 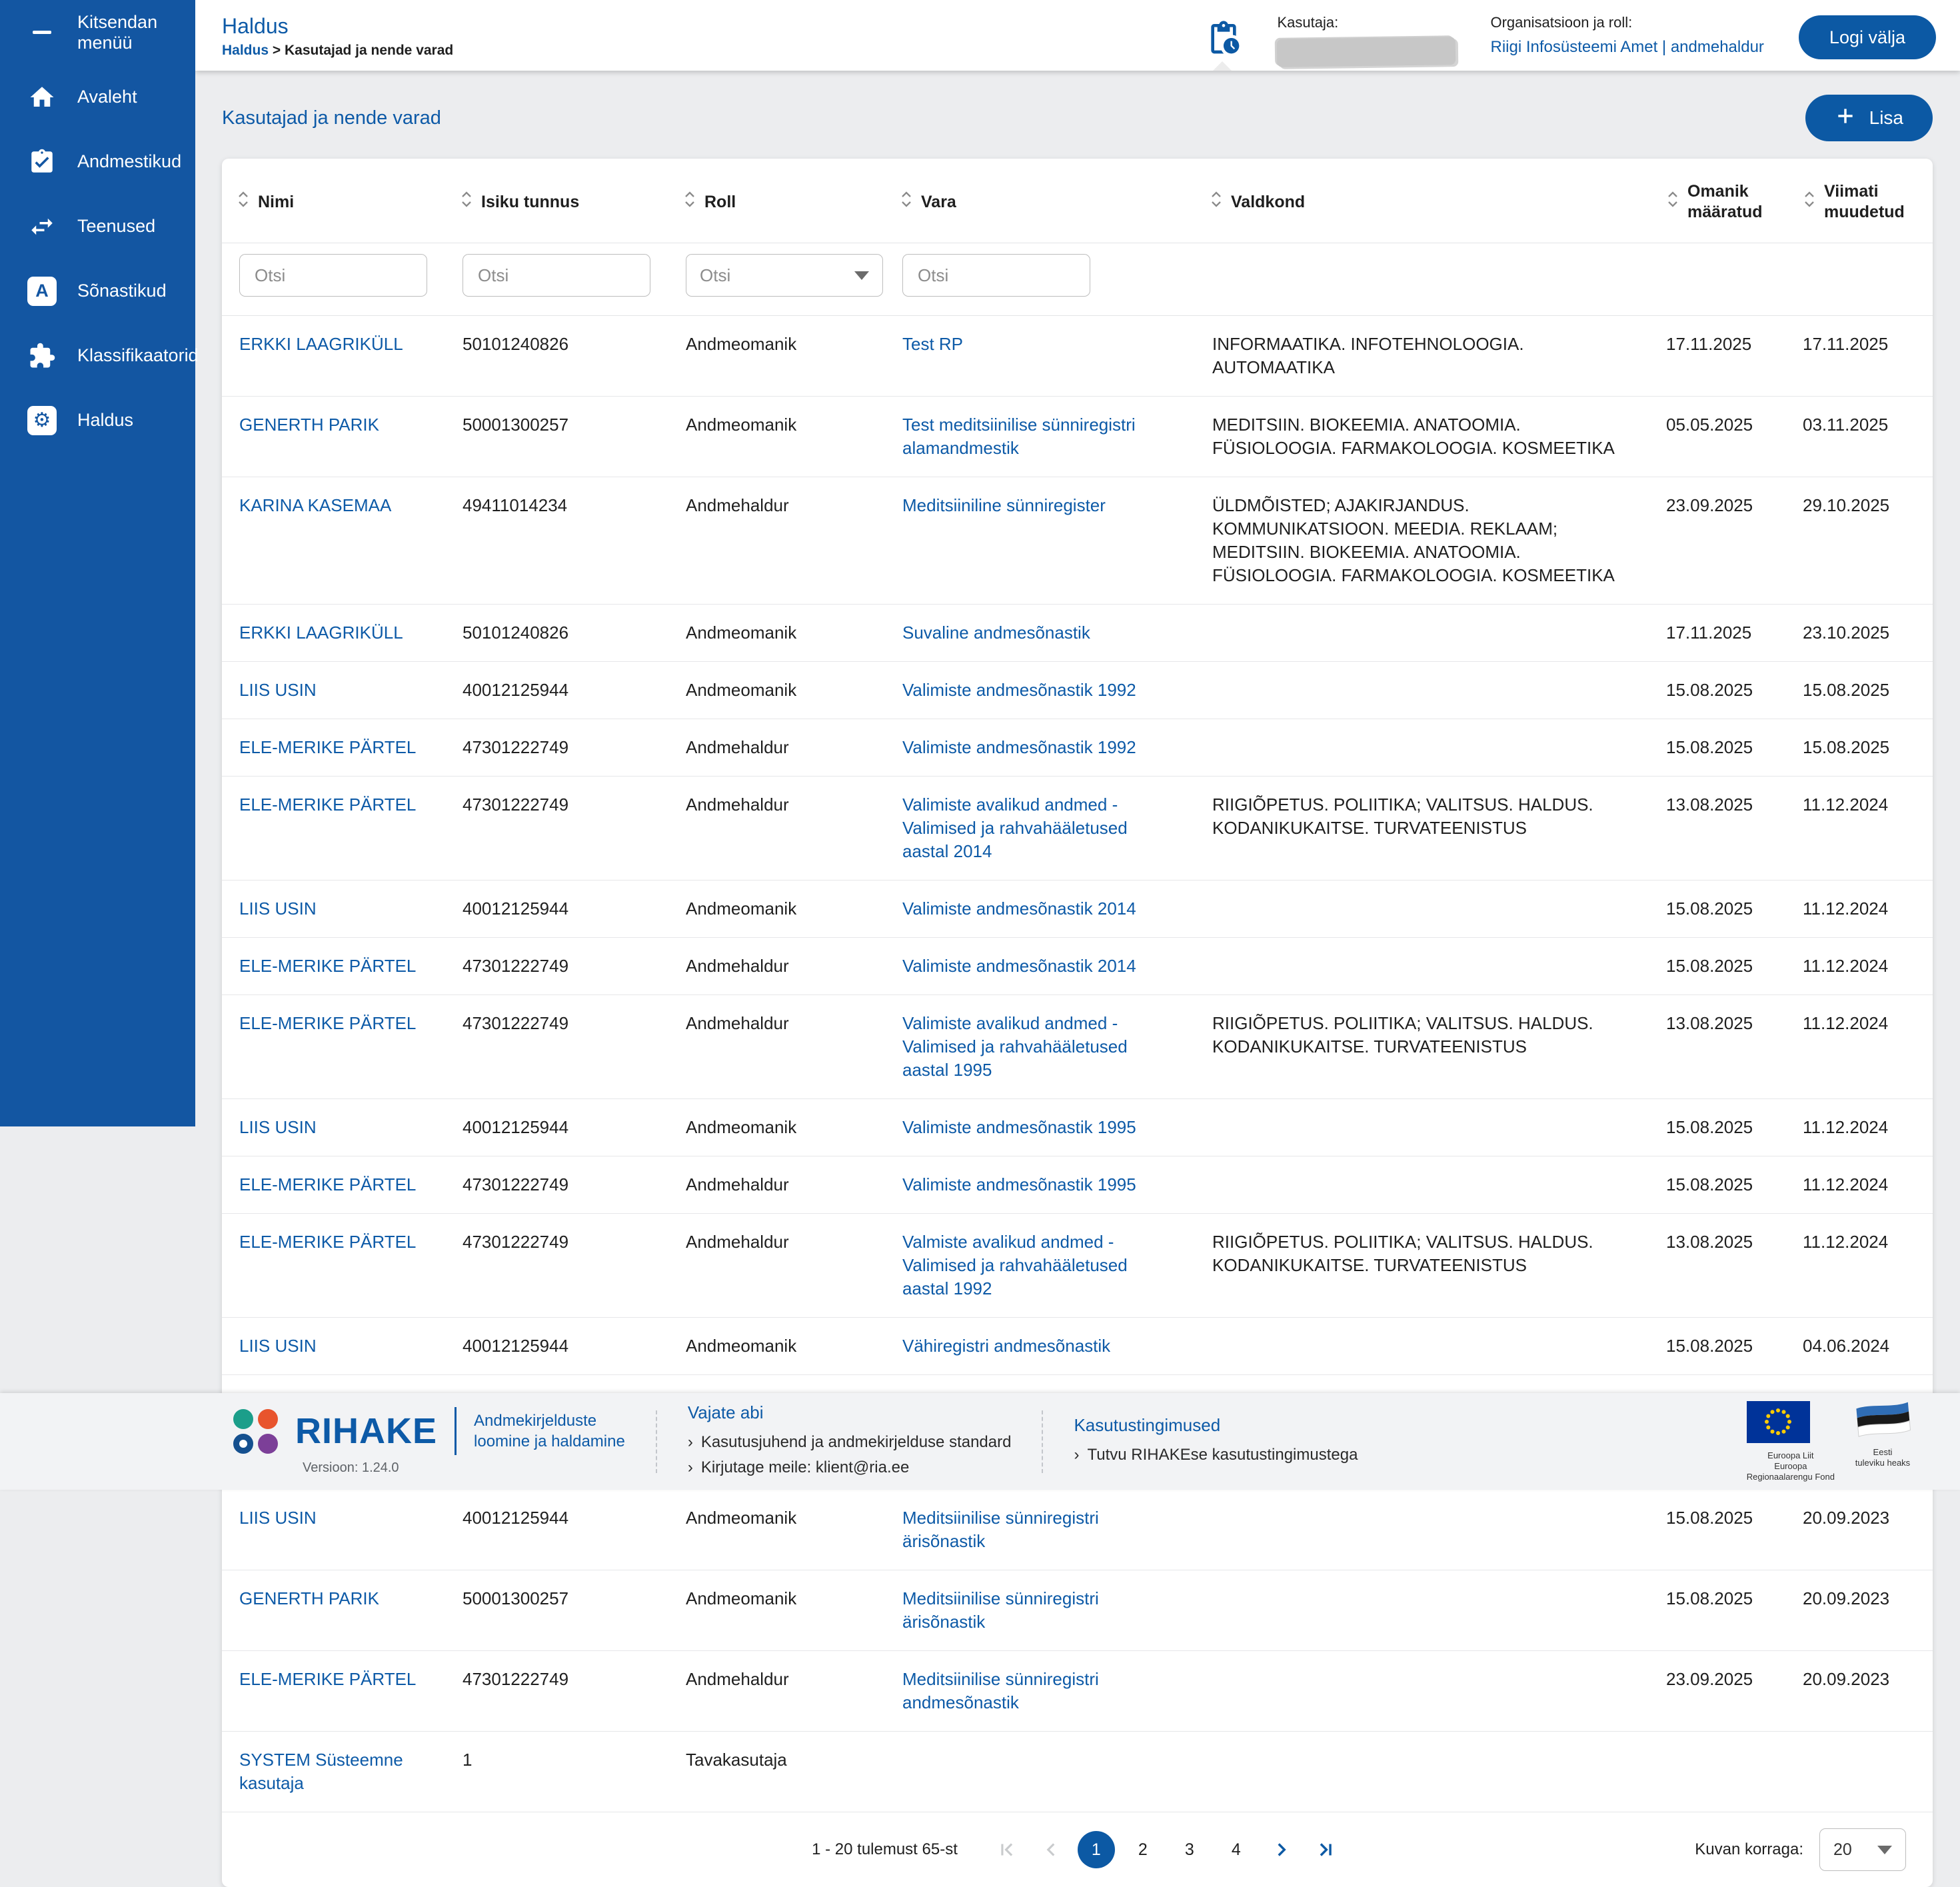 I want to click on page-button-1: 1, so click(x=1096, y=1849).